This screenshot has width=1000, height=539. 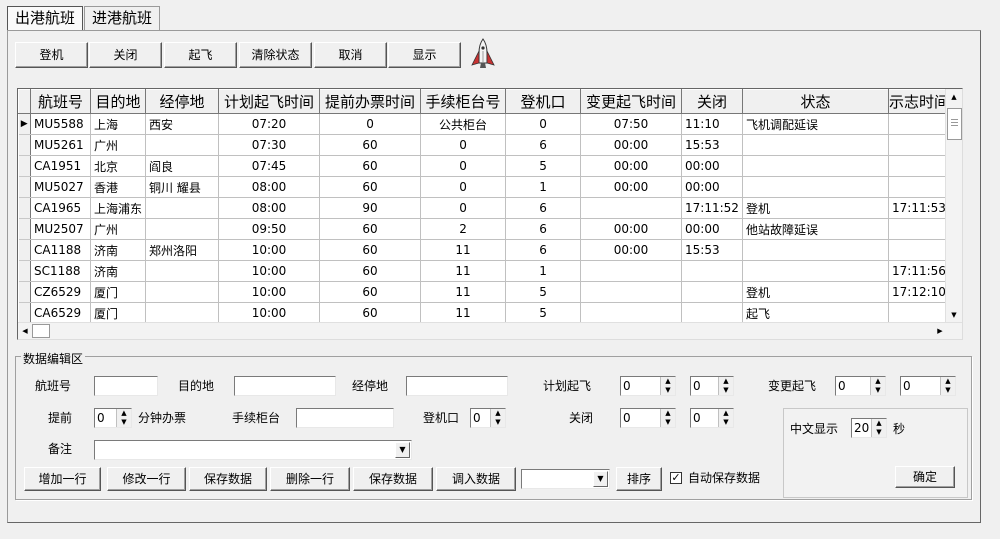 I want to click on col-header: 目的地, so click(x=118, y=101).